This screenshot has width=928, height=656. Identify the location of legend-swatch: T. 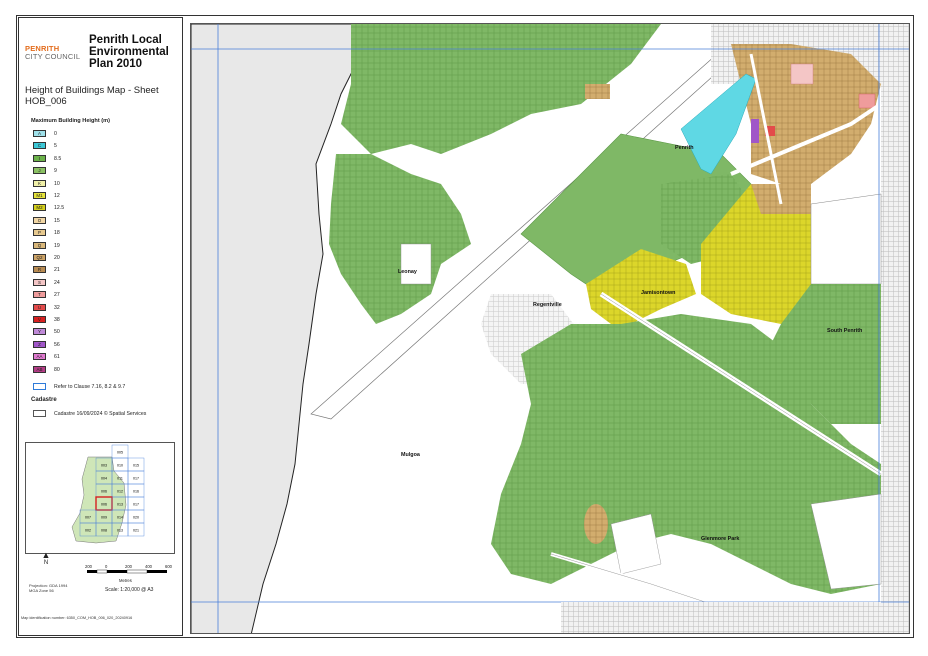
(39, 295).